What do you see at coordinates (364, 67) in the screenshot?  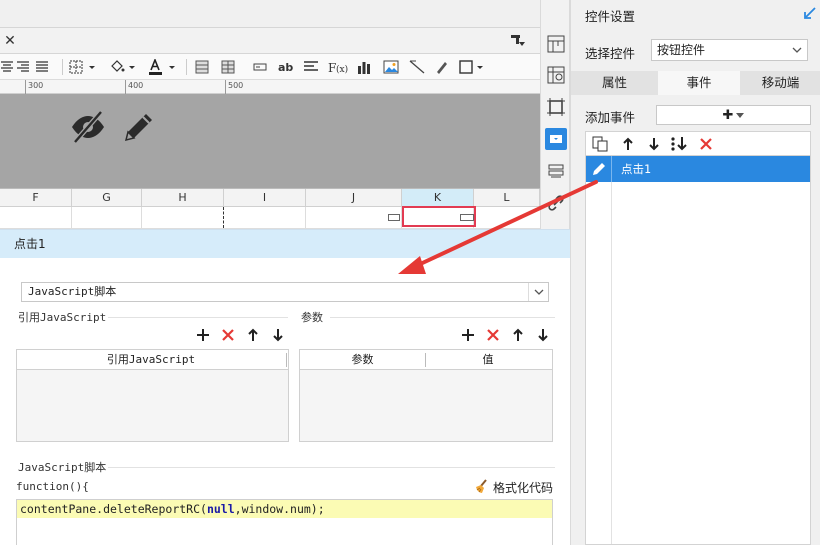 I see `chart-icon` at bounding box center [364, 67].